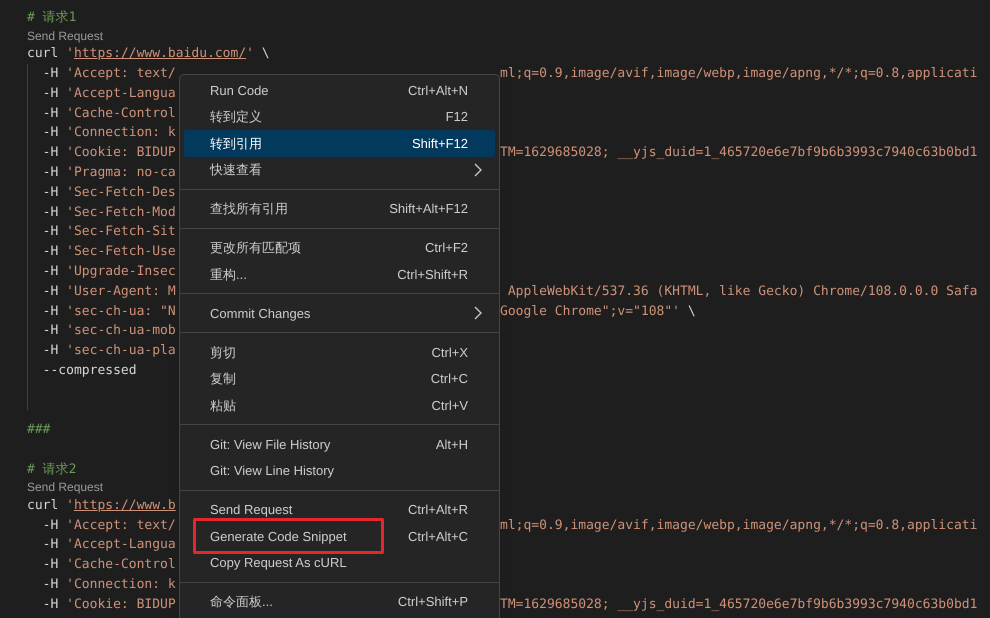  What do you see at coordinates (339, 471) in the screenshot?
I see `menu-item: Git: View Line History` at bounding box center [339, 471].